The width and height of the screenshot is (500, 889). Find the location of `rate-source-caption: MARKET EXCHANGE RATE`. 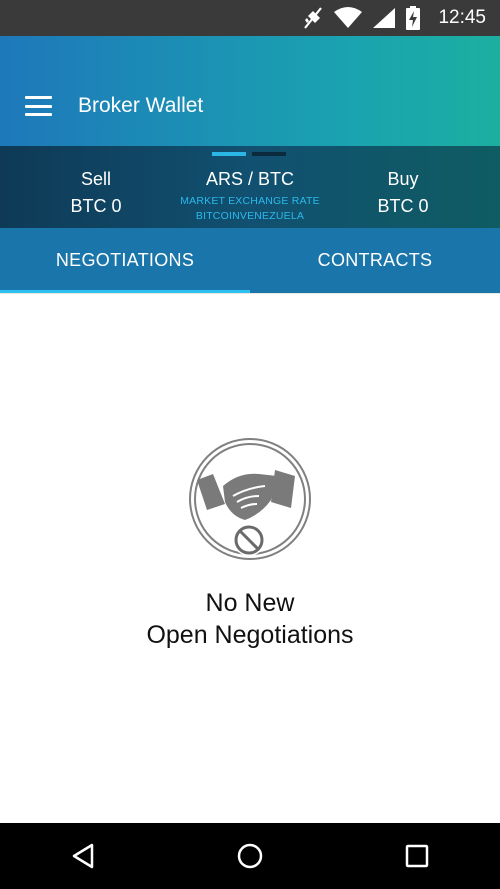

rate-source-caption: MARKET EXCHANGE RATE is located at coordinates (250, 201).